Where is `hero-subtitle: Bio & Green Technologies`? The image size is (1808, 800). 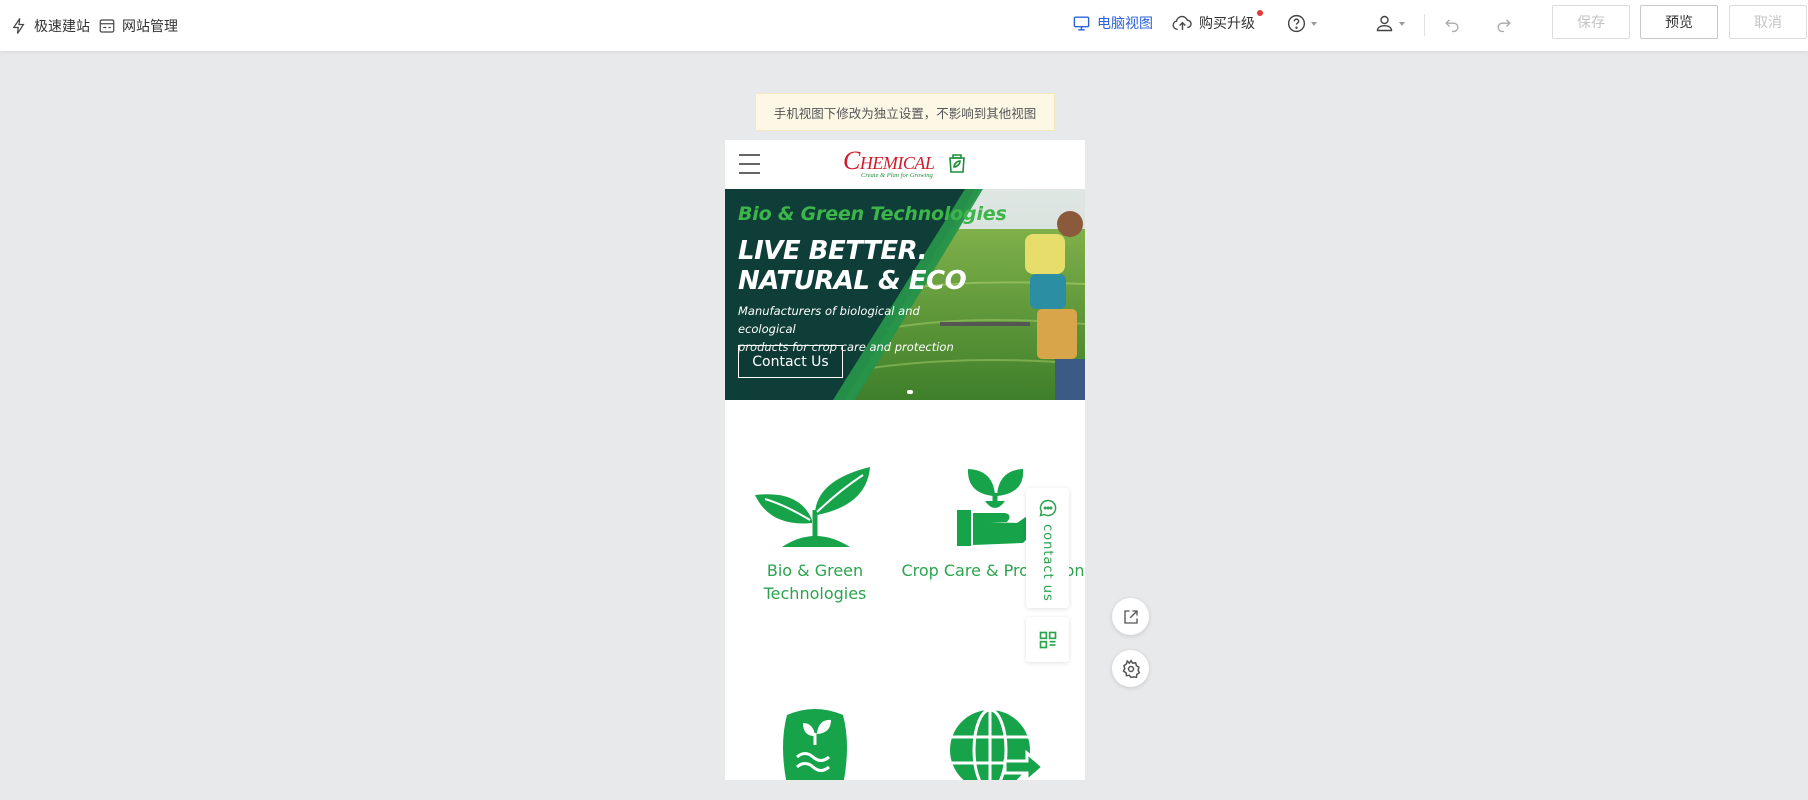 hero-subtitle: Bio & Green Technologies is located at coordinates (872, 214).